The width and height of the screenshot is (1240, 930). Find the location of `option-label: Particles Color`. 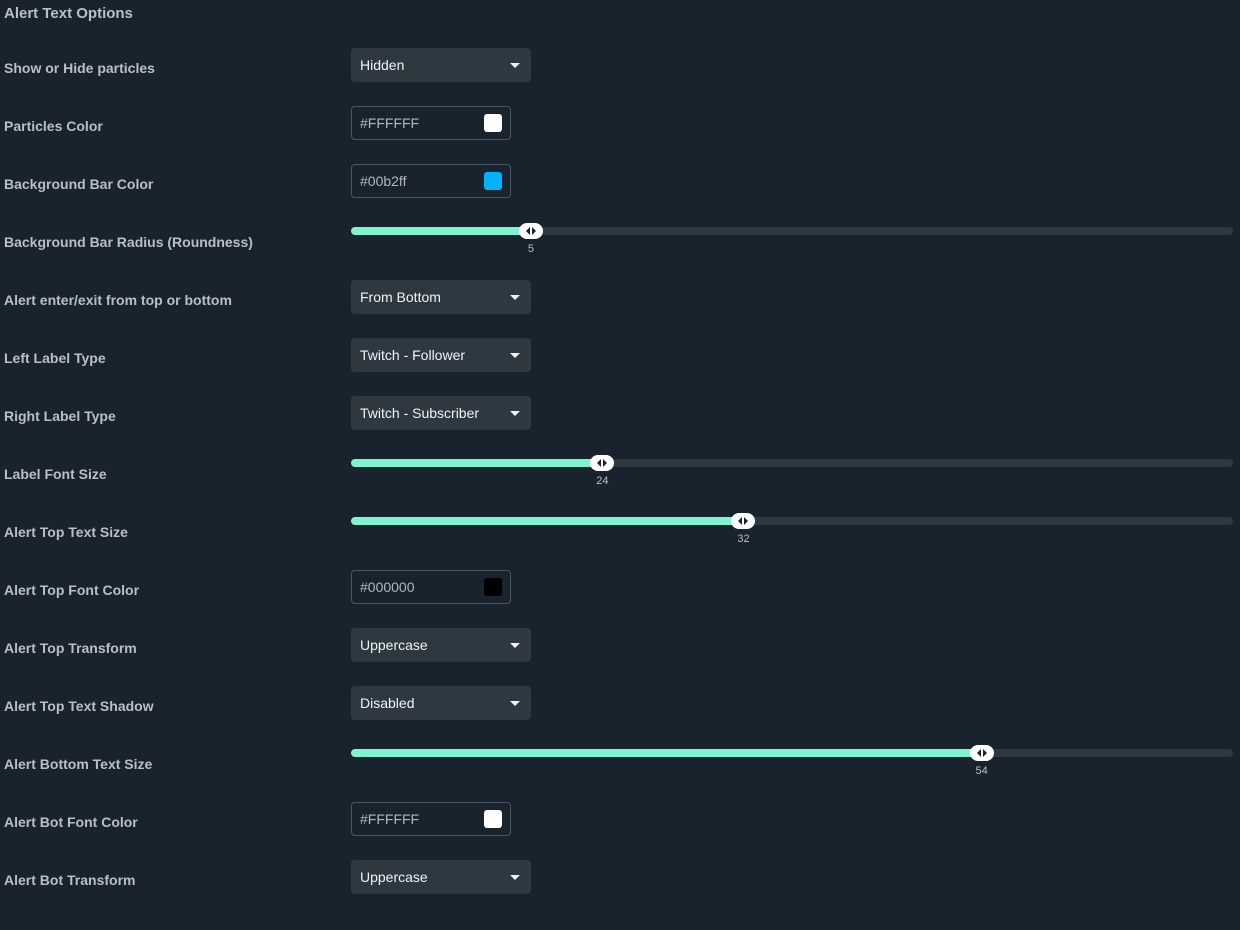

option-label: Particles Color is located at coordinates (53, 126).